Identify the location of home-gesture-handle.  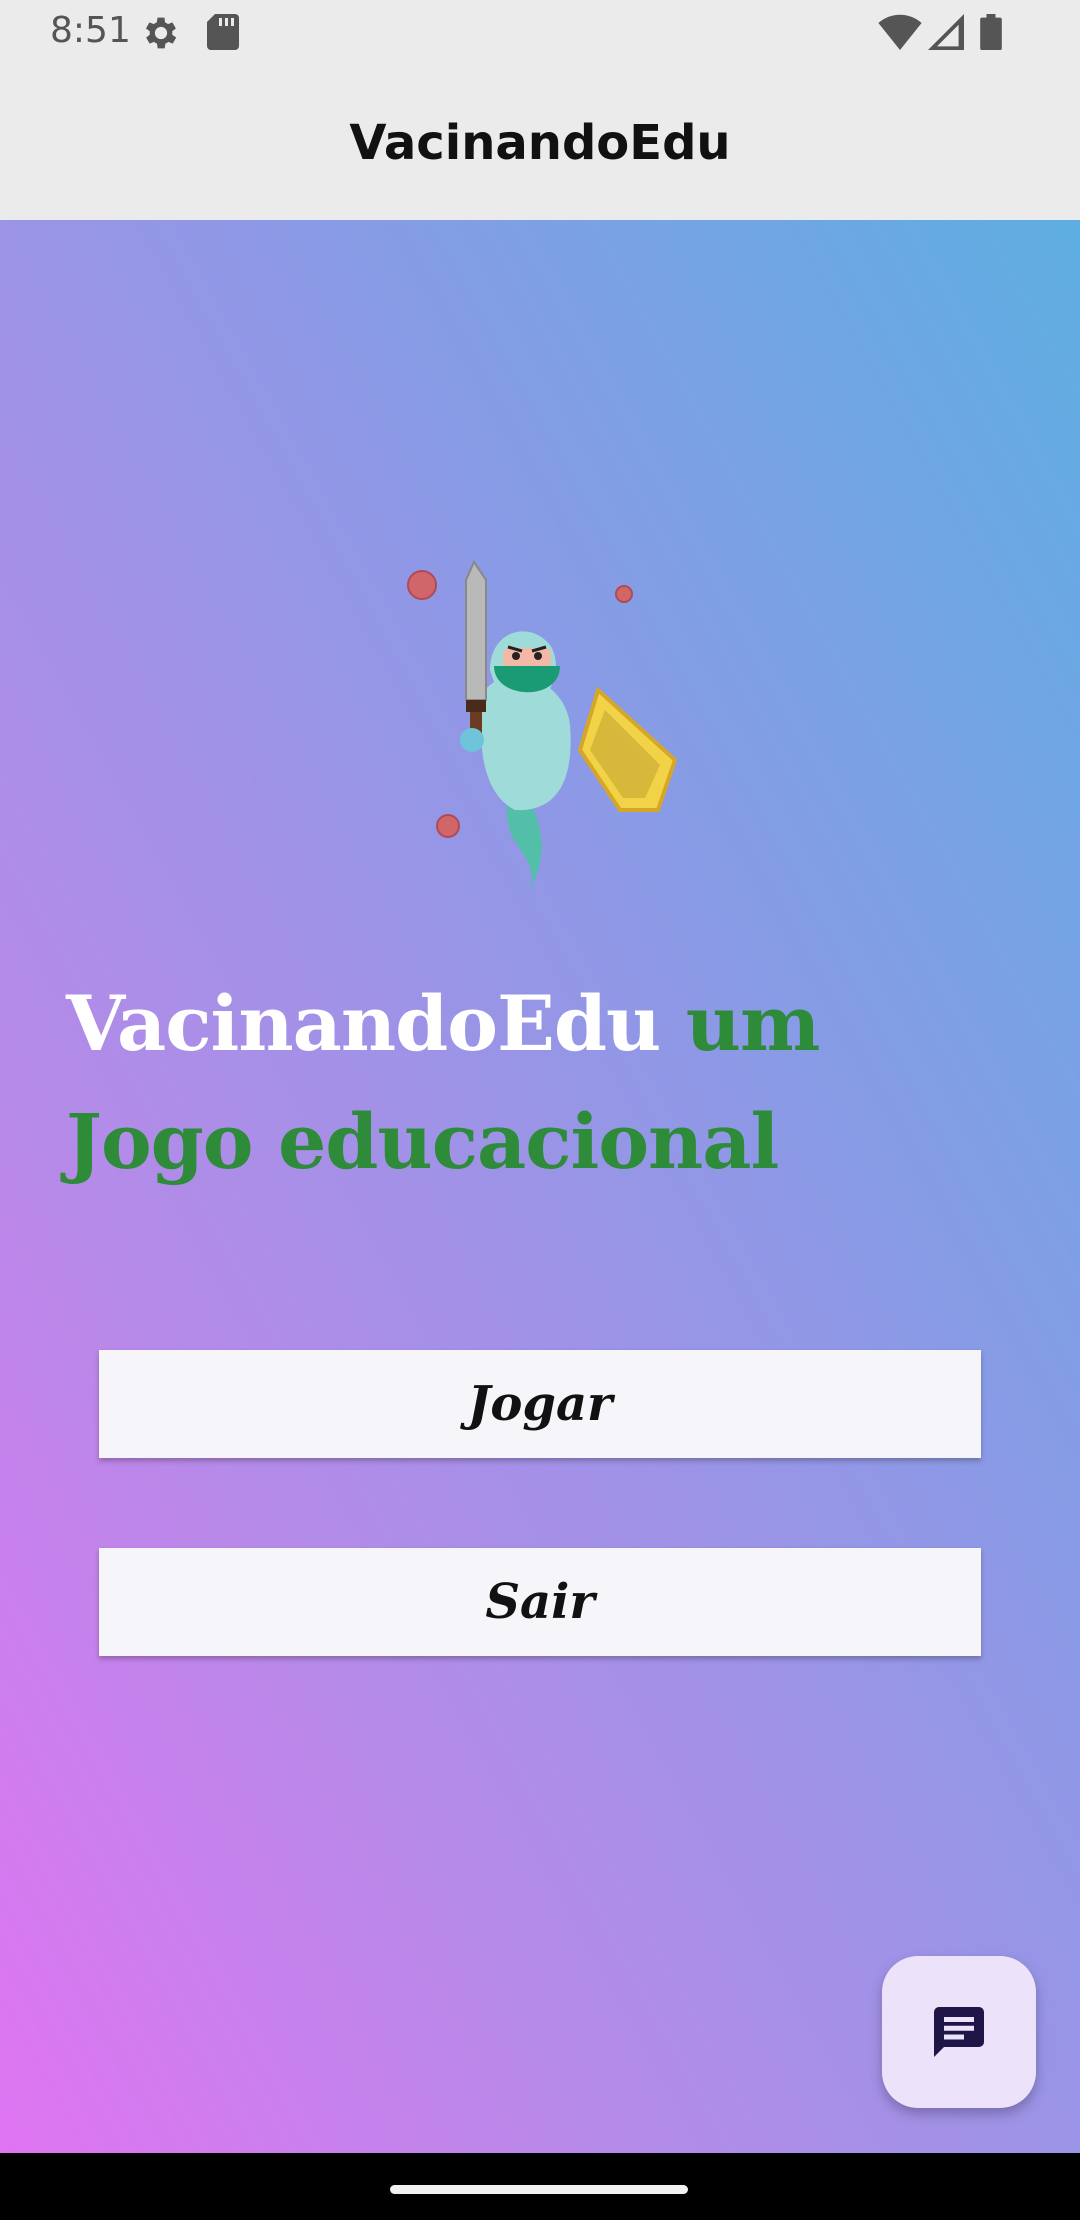
(539, 2189).